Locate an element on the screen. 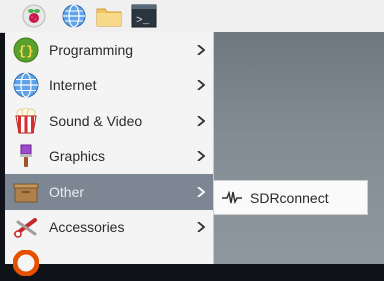 The height and width of the screenshot is (281, 384). submenu-item-label: SDRconnect is located at coordinates (289, 197).